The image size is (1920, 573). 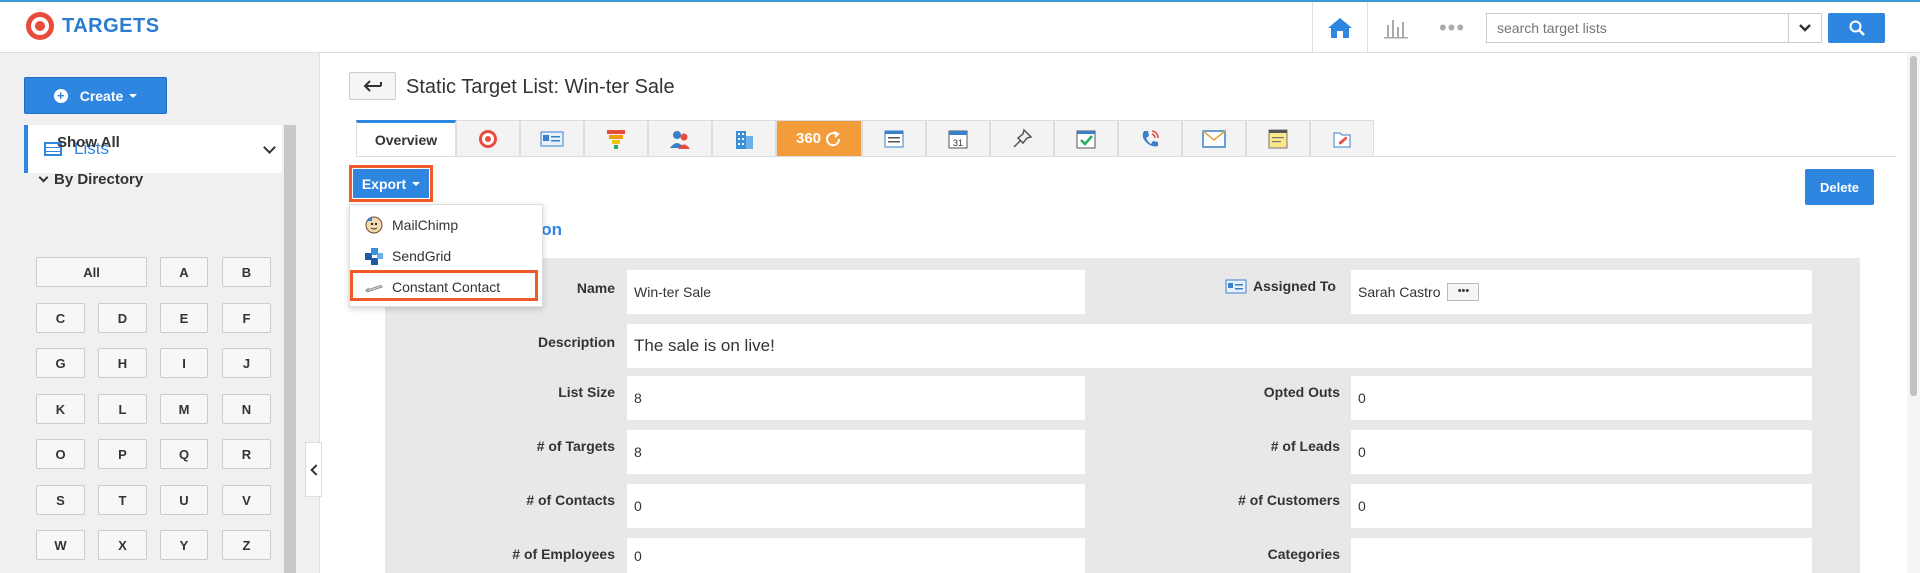 What do you see at coordinates (1294, 286) in the screenshot?
I see `assigned-to-label: Assigned To` at bounding box center [1294, 286].